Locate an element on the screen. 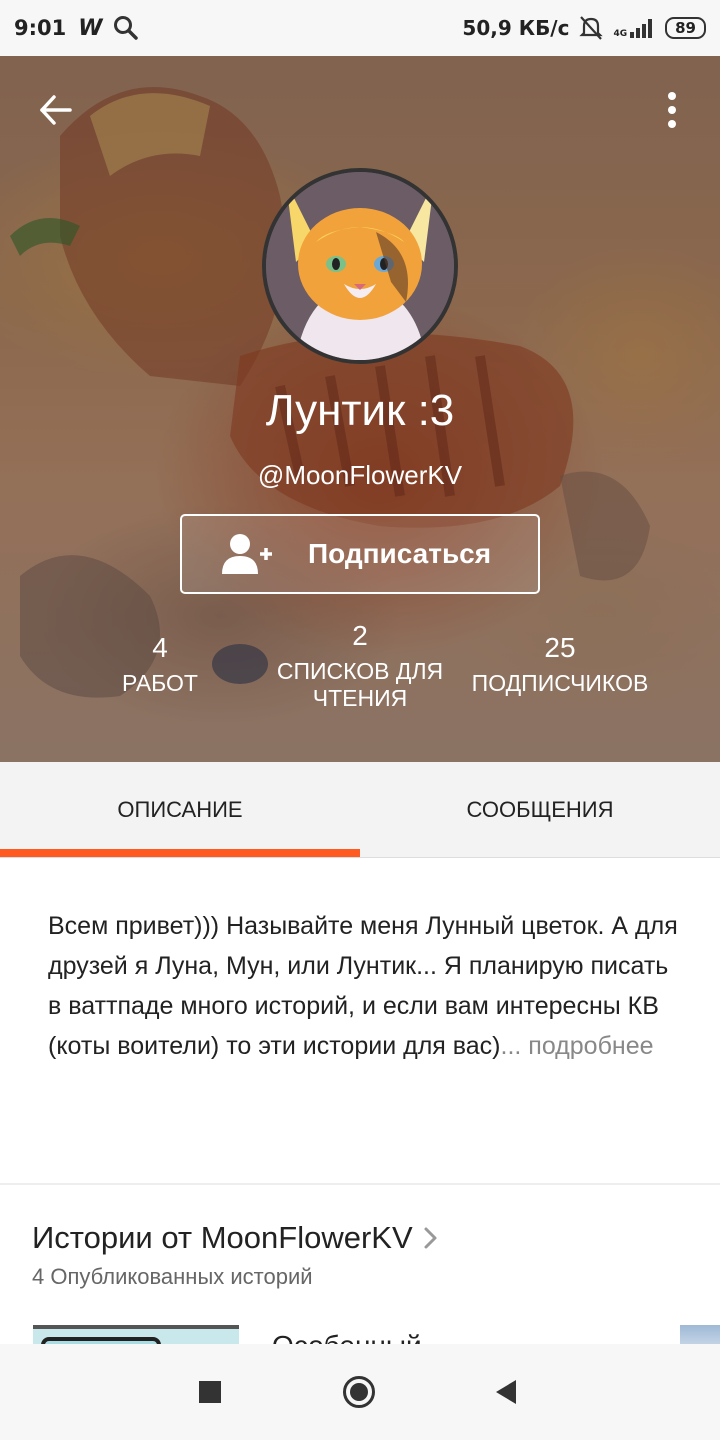  signal-icon: 4G is located at coordinates (634, 28).